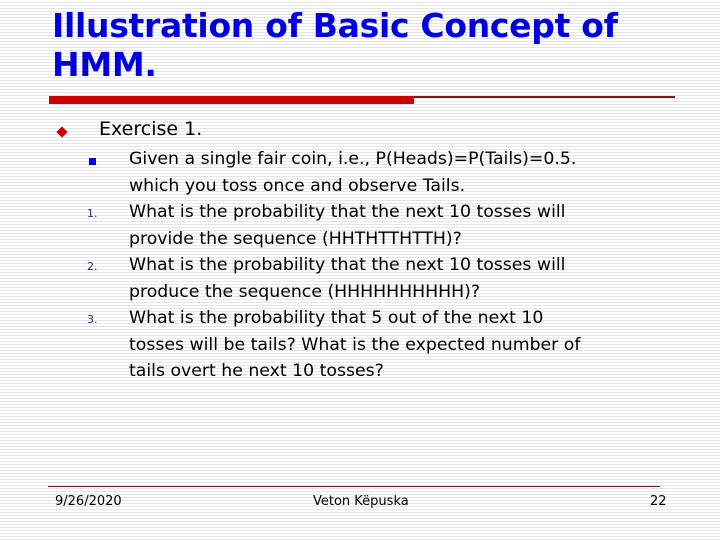 The image size is (720, 540). I want to click on footer-rule, so click(354, 486).